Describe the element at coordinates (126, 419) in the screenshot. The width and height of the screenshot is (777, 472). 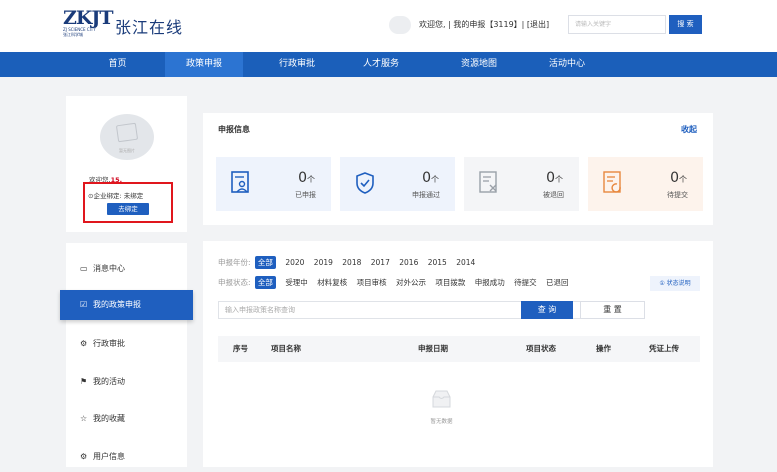
I see `menu-item-favorites: ☆ 我的收藏` at that location.